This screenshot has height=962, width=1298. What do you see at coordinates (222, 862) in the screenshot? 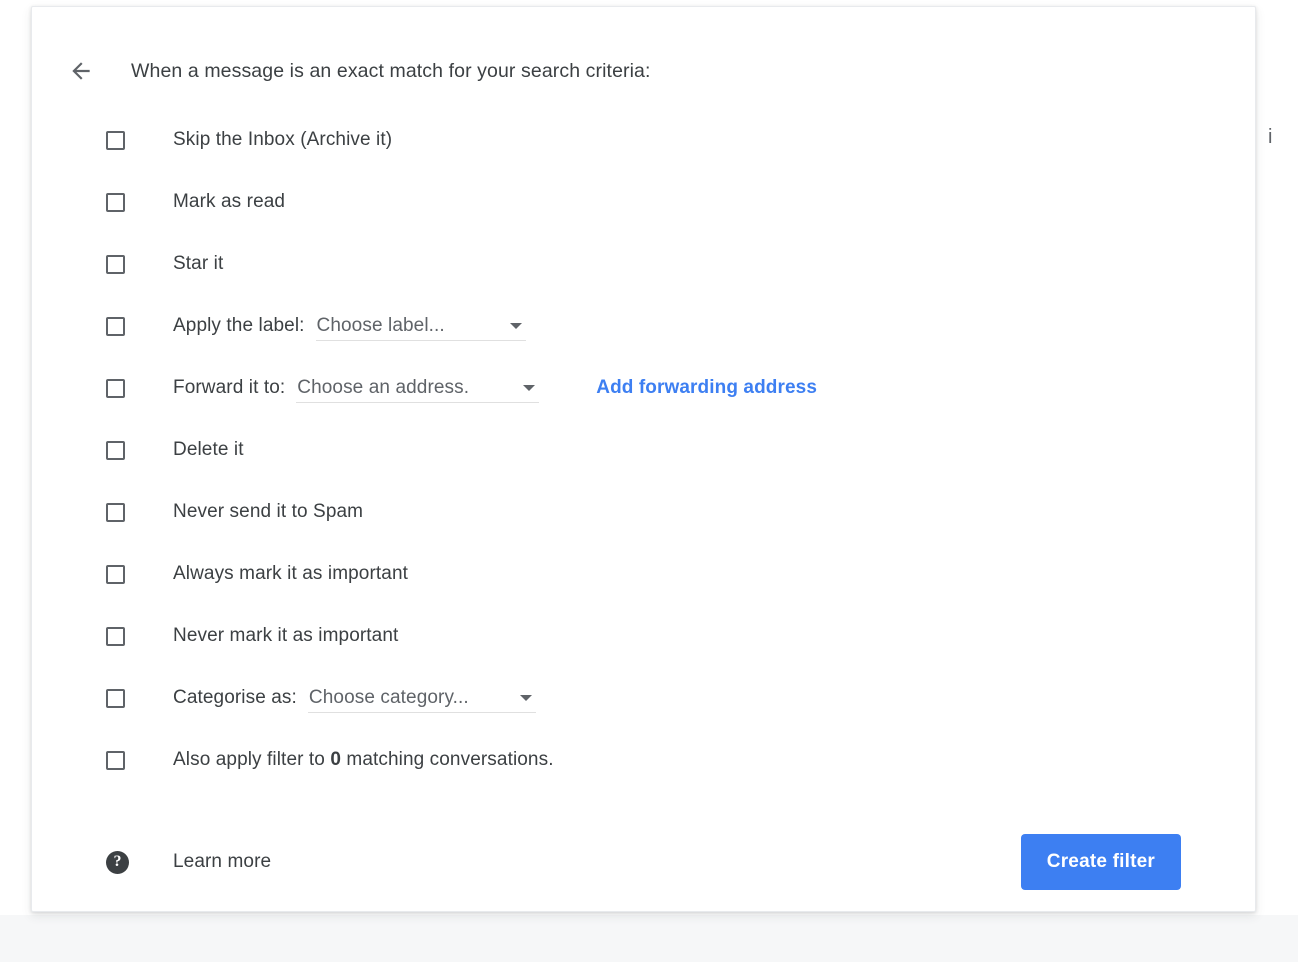
I see `learn-more-link: Learn more` at bounding box center [222, 862].